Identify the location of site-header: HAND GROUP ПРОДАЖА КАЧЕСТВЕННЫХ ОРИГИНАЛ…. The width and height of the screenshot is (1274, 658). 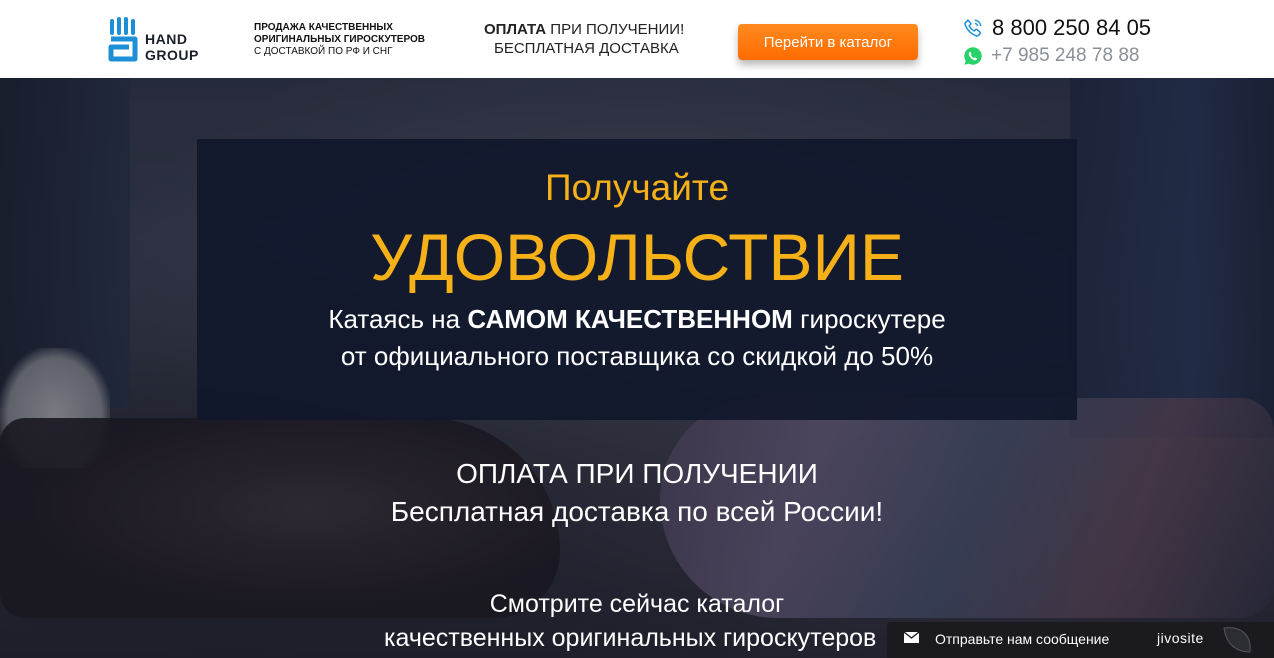
(637, 39).